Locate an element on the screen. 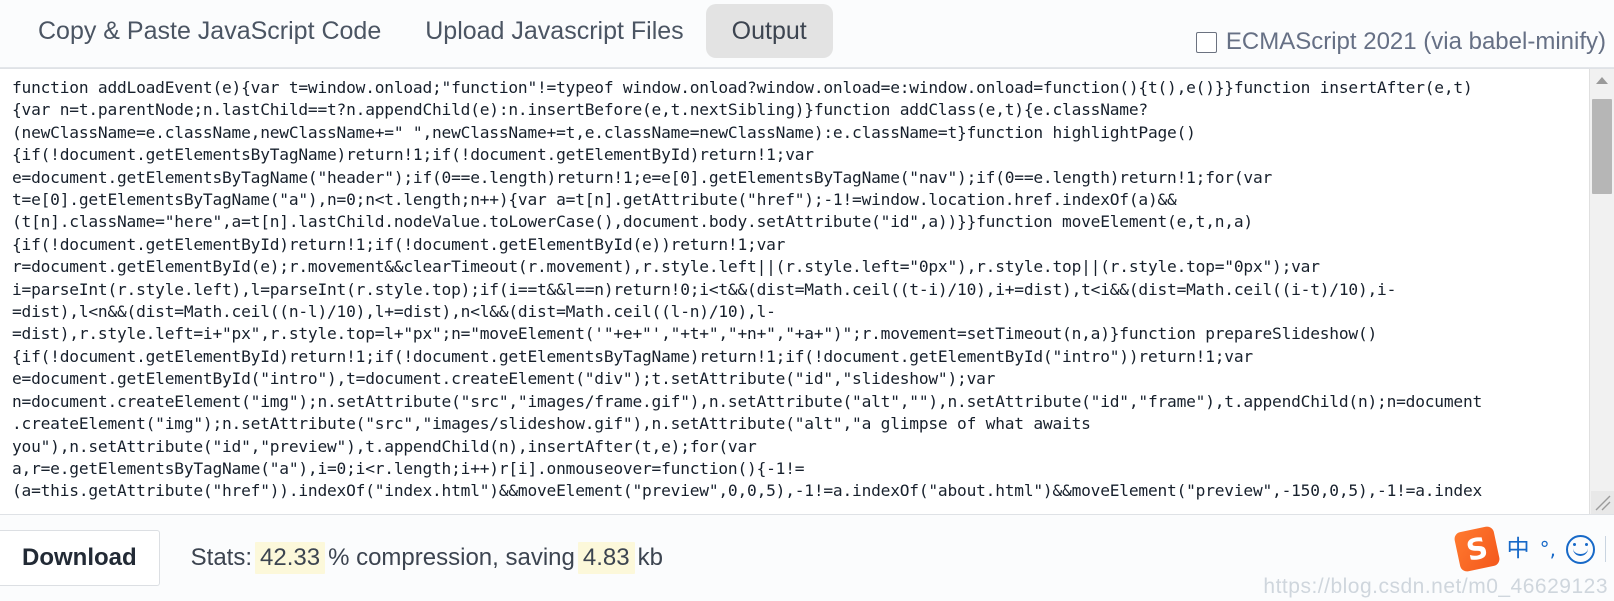  tab-output: Output is located at coordinates (769, 31).